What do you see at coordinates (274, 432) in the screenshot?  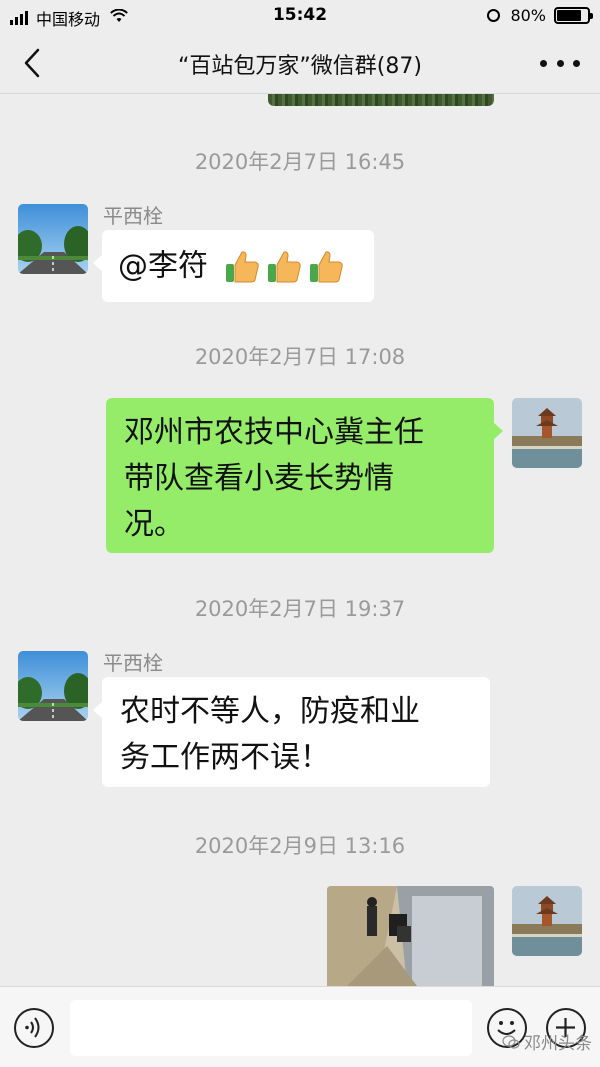 I see `message-line: 邓州市农技中心冀主任` at bounding box center [274, 432].